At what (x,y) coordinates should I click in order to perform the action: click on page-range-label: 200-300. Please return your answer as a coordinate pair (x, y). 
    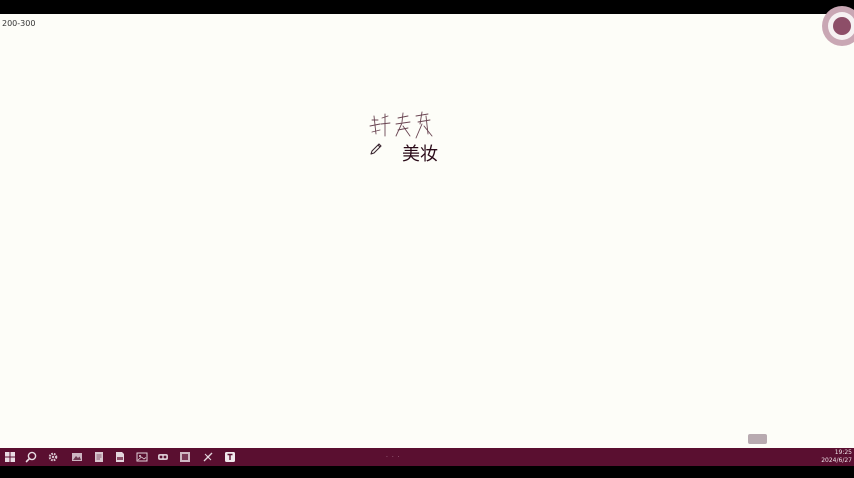
    Looking at the image, I should click on (19, 23).